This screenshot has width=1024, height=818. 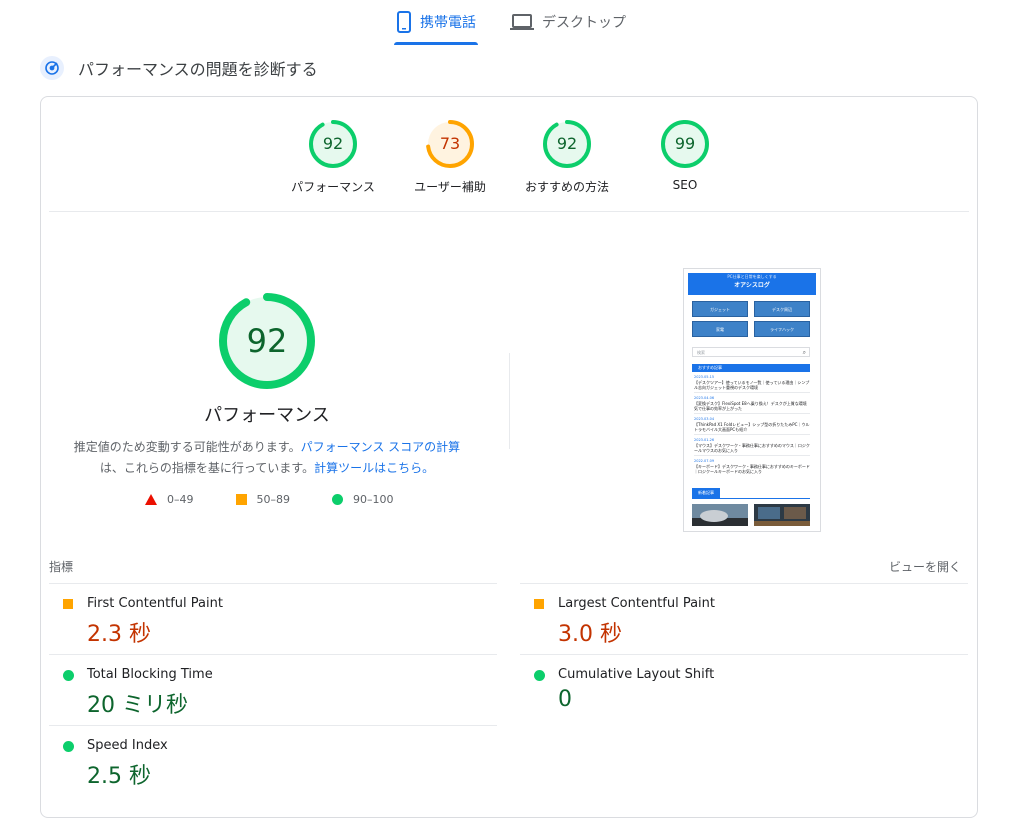 I want to click on screenshot-nav-button: ガジェット, so click(x=720, y=309).